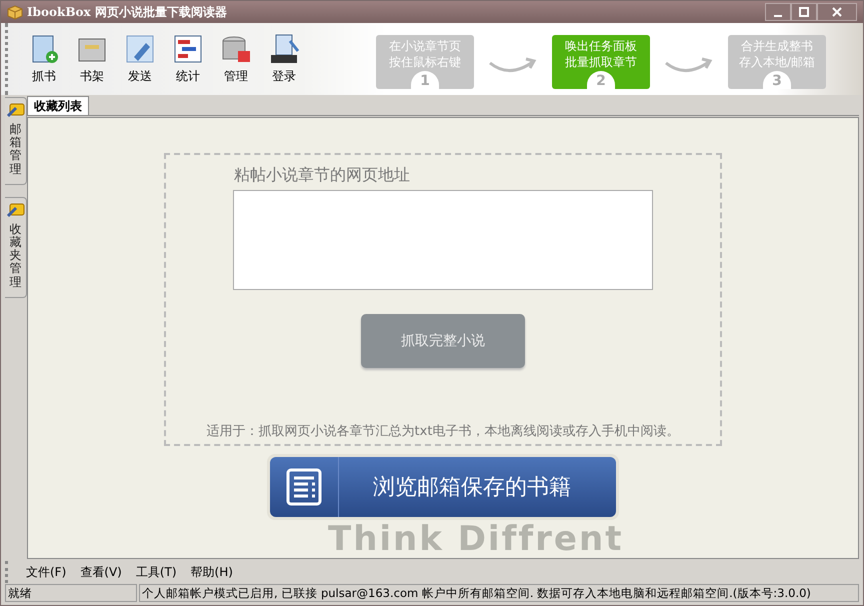 The width and height of the screenshot is (864, 606). I want to click on chart-icon, so click(188, 49).